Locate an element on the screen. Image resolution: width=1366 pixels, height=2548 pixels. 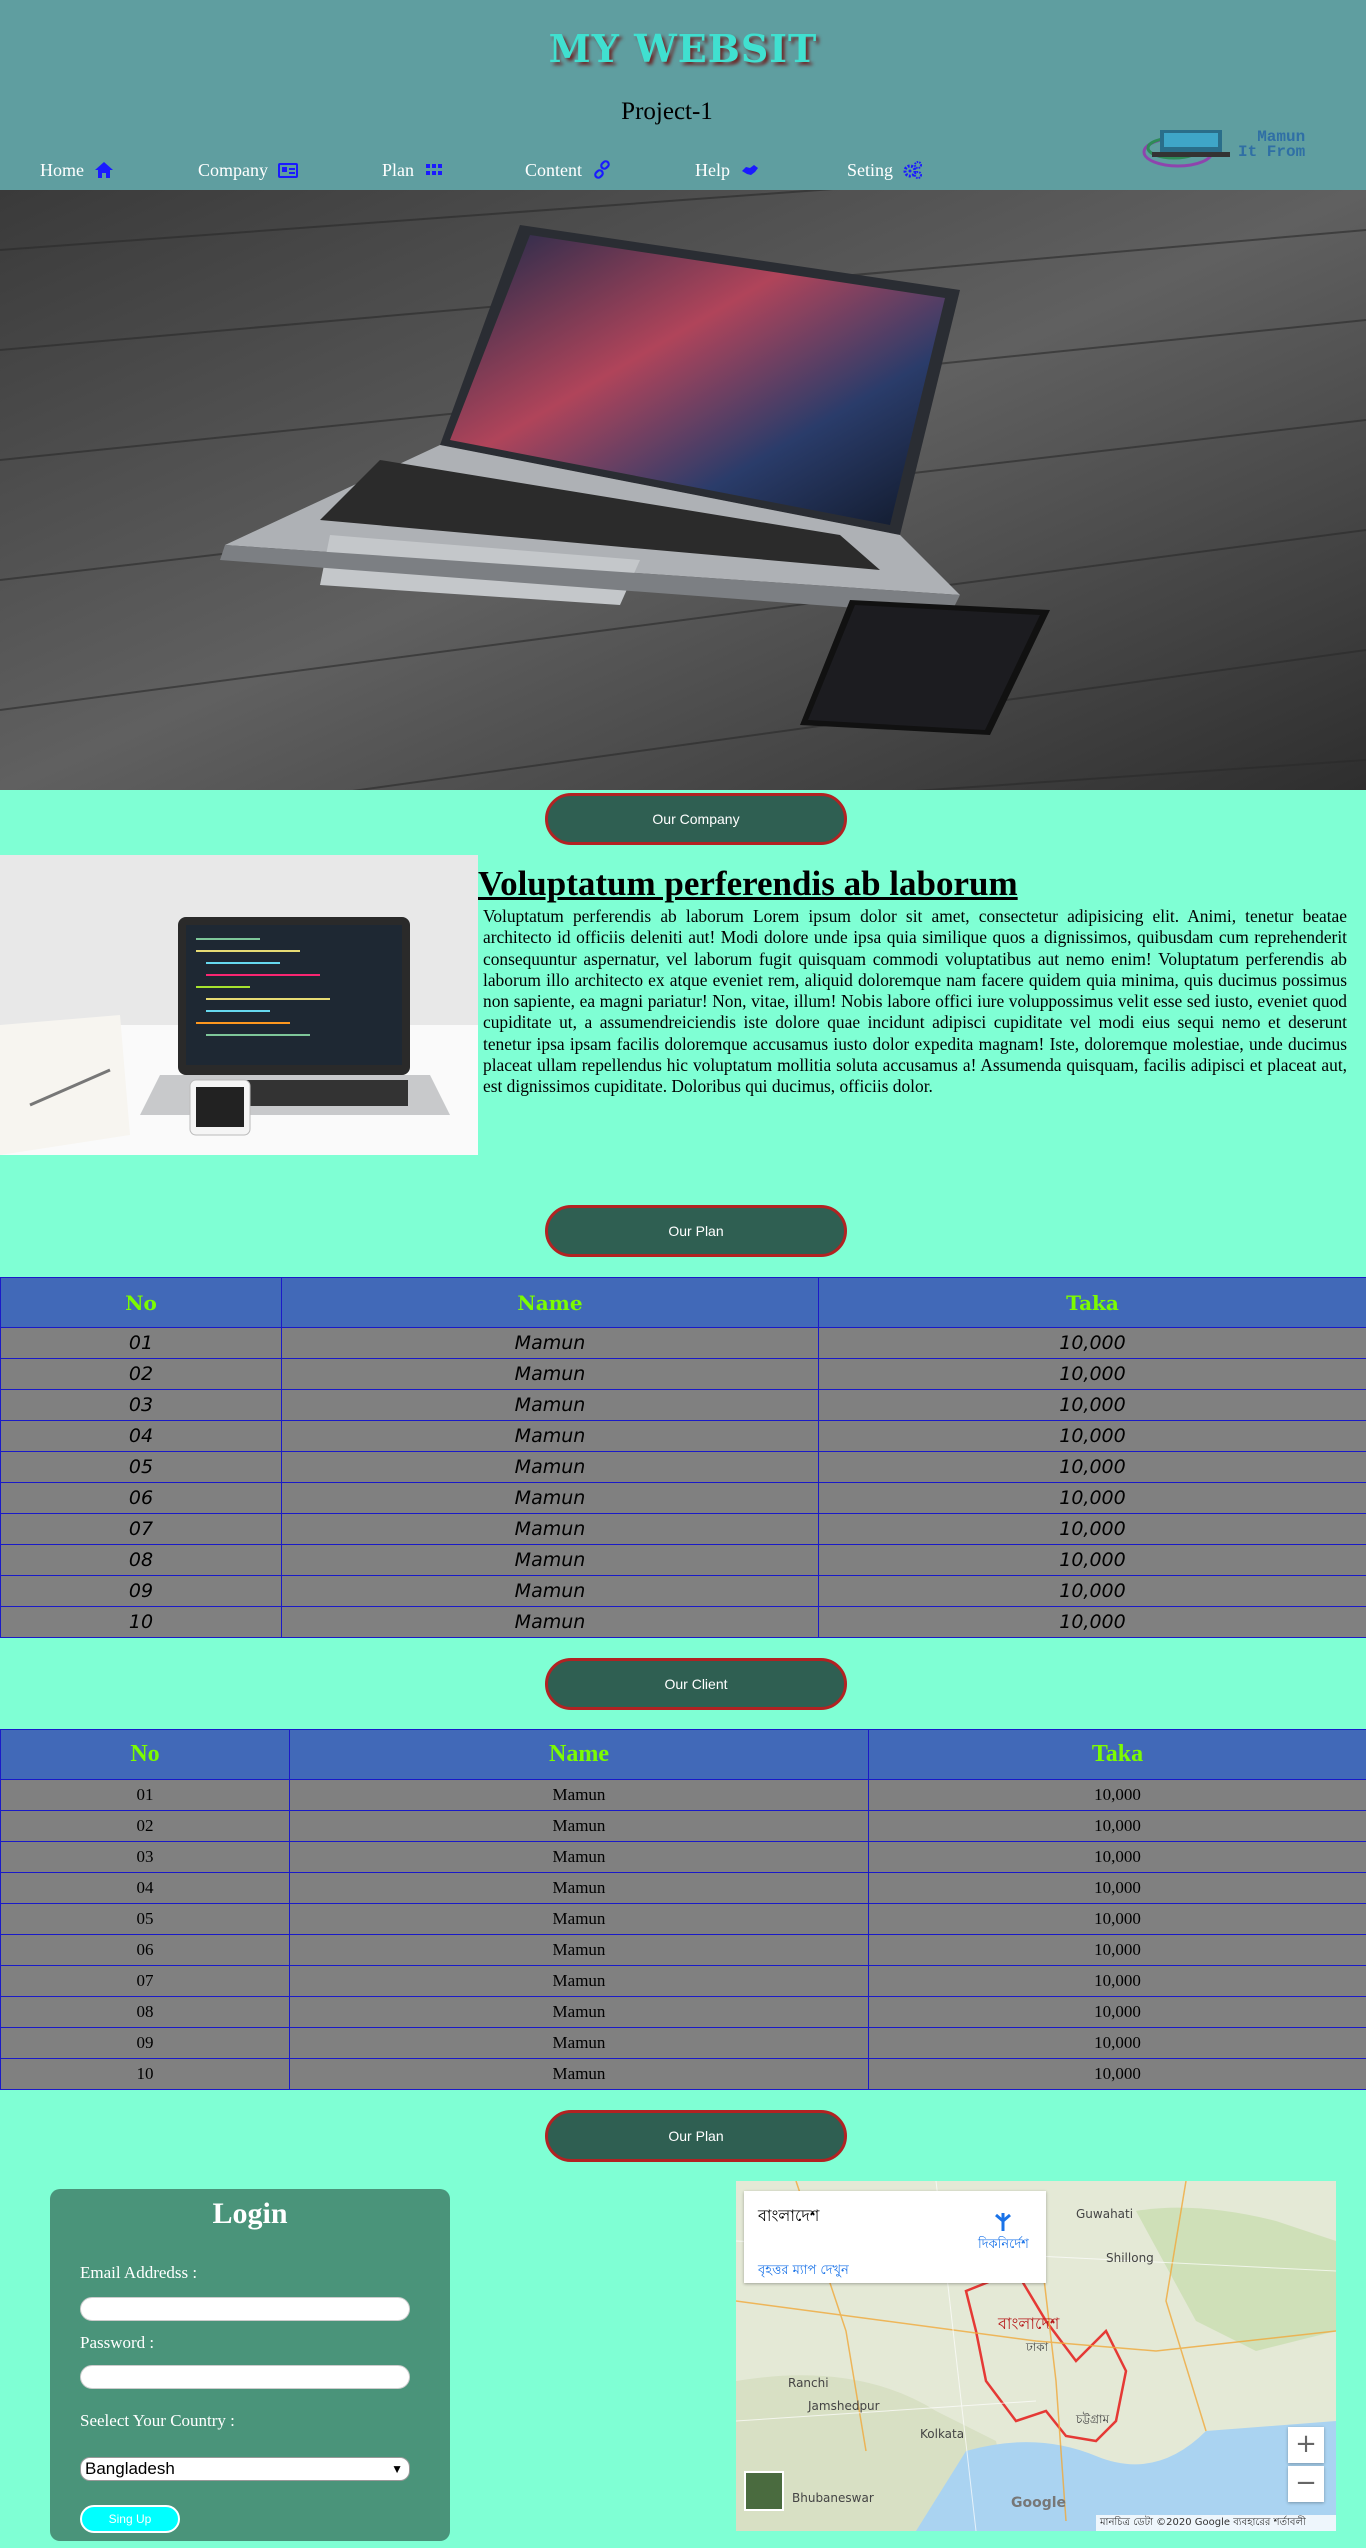
project-name: Project-1 is located at coordinates (667, 111).